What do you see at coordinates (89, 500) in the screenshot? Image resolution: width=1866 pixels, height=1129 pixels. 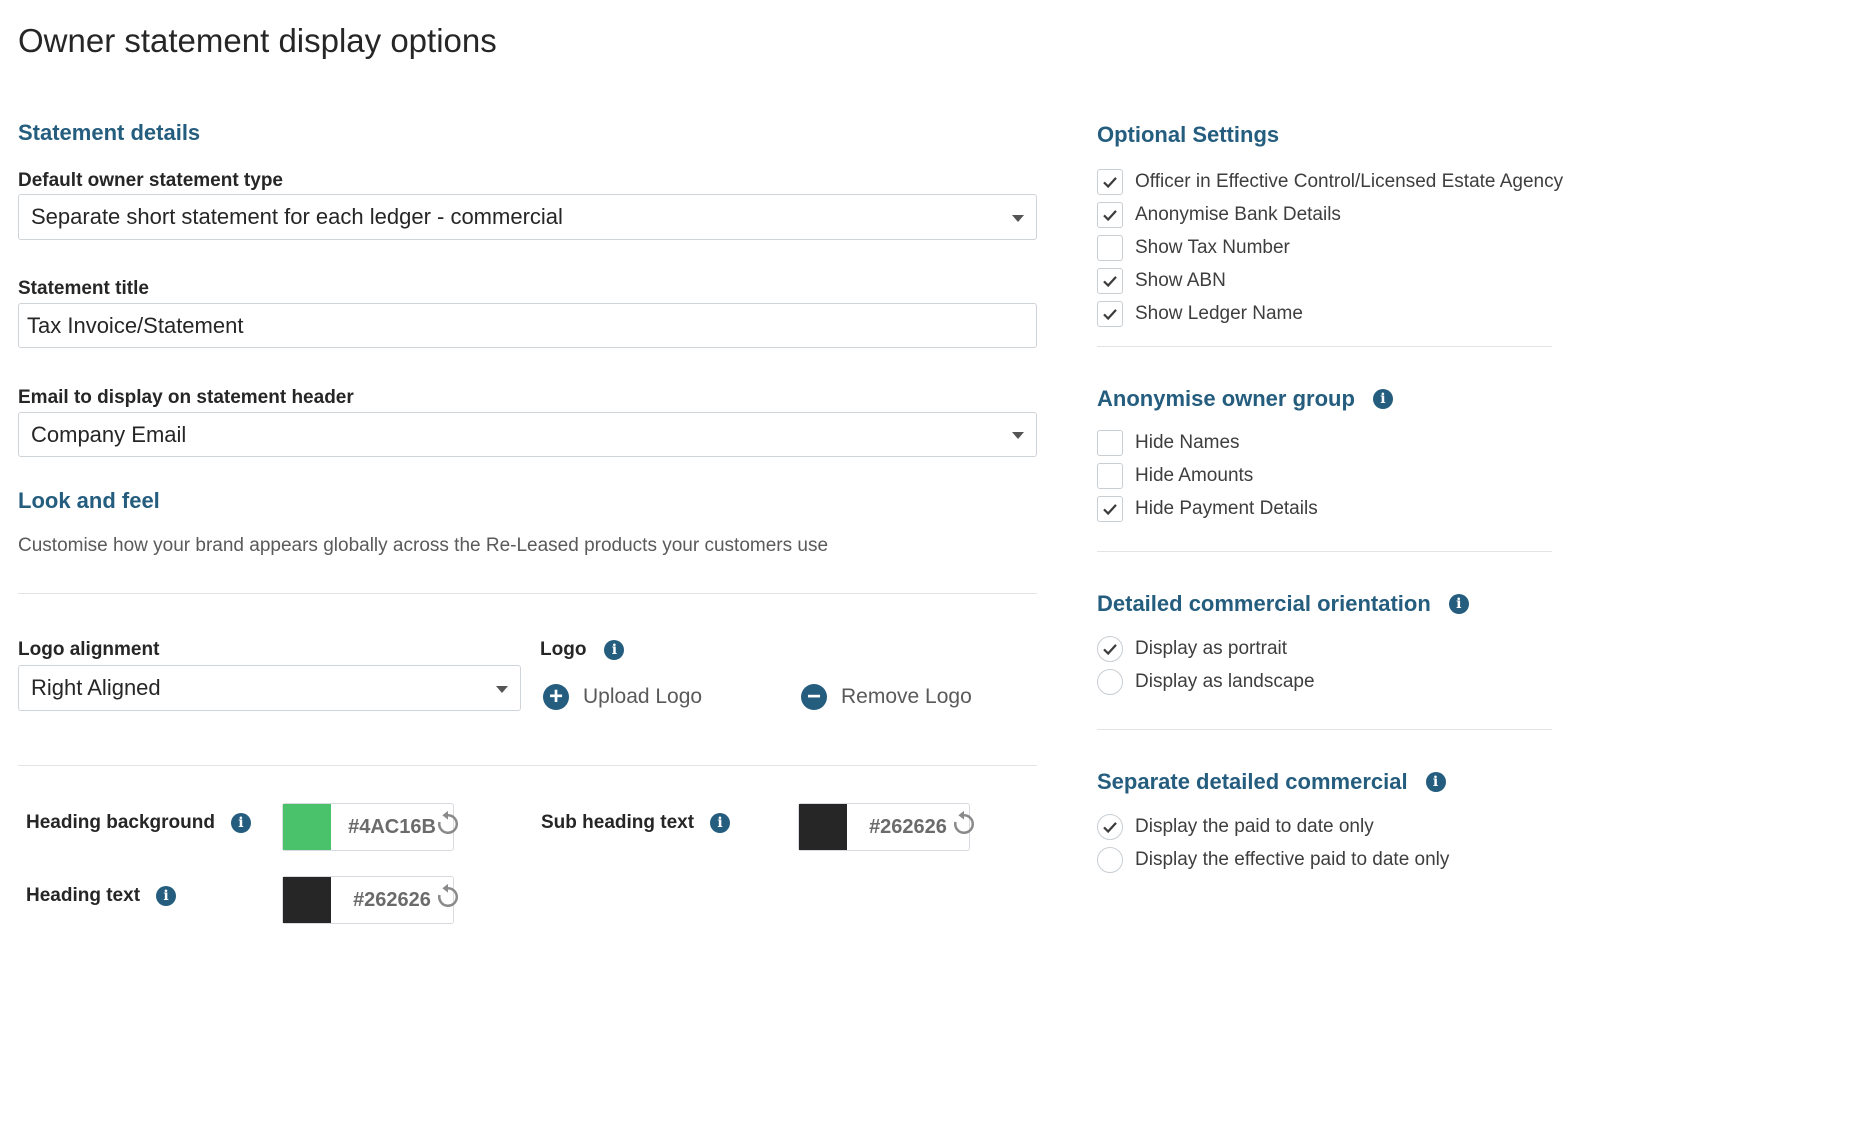 I see `look-and-feel-title: Look and feel` at bounding box center [89, 500].